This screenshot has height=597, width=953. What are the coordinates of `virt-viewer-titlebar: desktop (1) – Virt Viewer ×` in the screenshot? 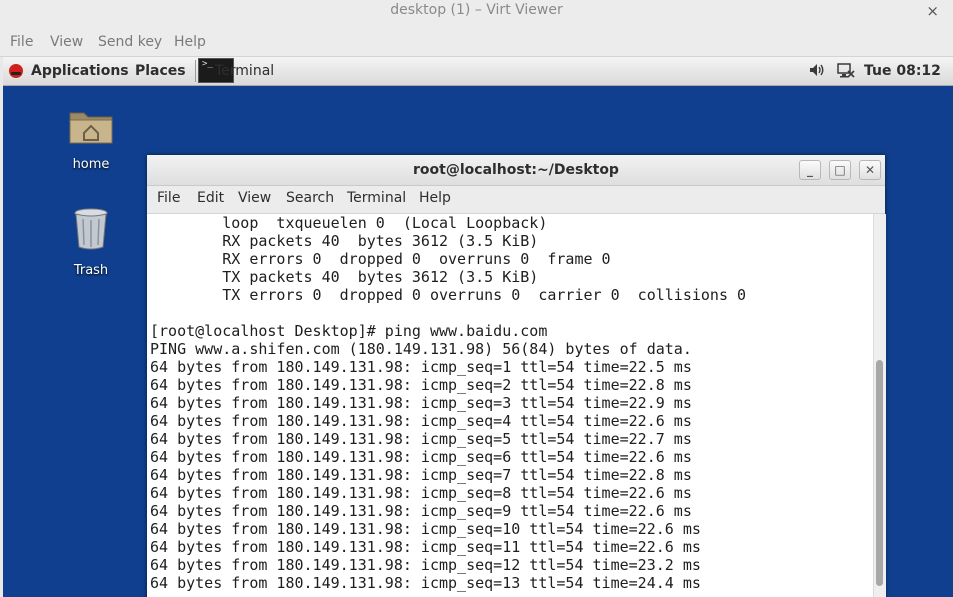 It's located at (476, 15).